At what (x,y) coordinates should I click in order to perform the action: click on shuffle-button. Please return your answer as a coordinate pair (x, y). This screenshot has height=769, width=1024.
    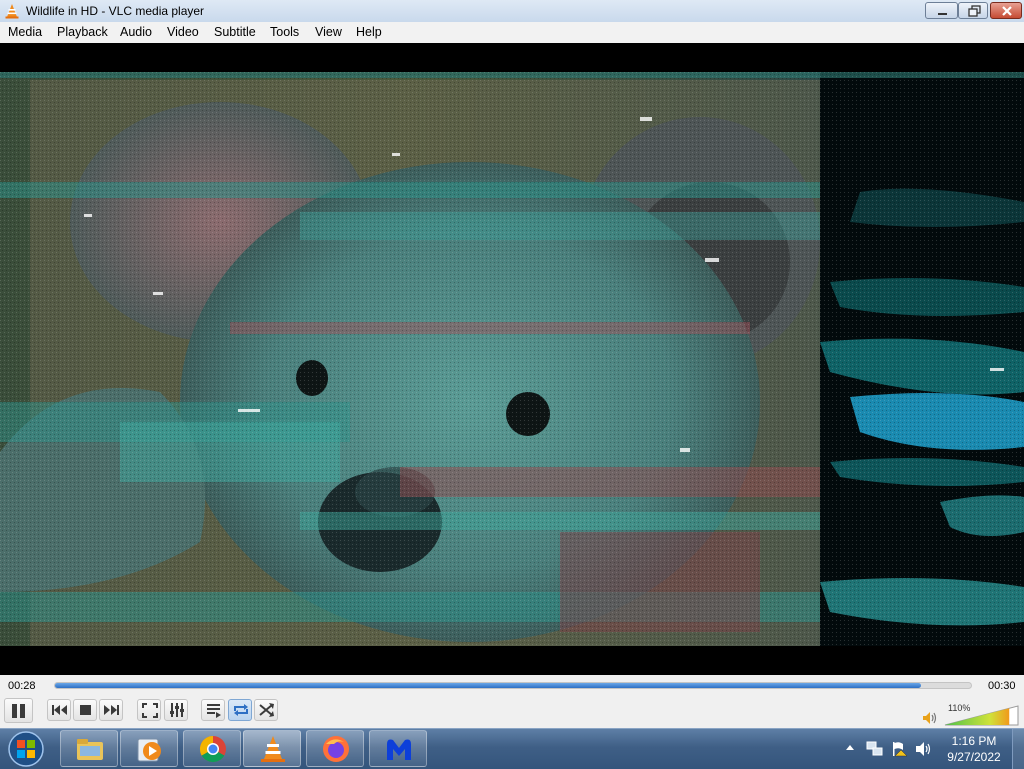
    Looking at the image, I should click on (266, 710).